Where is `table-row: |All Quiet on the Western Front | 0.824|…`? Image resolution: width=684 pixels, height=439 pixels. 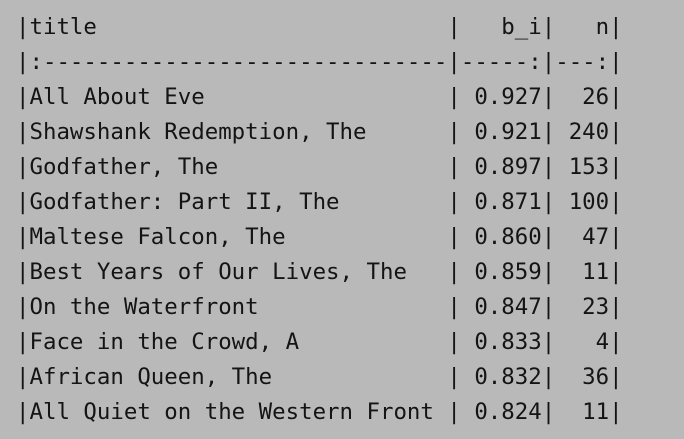
table-row: |All Quiet on the Western Front | 0.824|… is located at coordinates (319, 412).